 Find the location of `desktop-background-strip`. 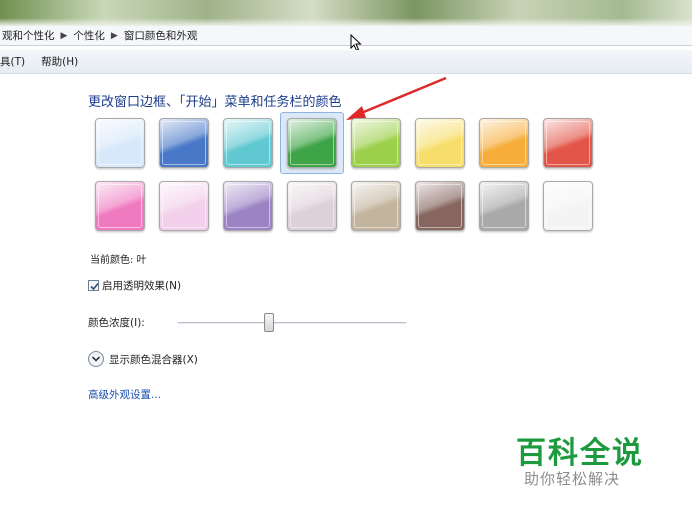

desktop-background-strip is located at coordinates (346, 13).